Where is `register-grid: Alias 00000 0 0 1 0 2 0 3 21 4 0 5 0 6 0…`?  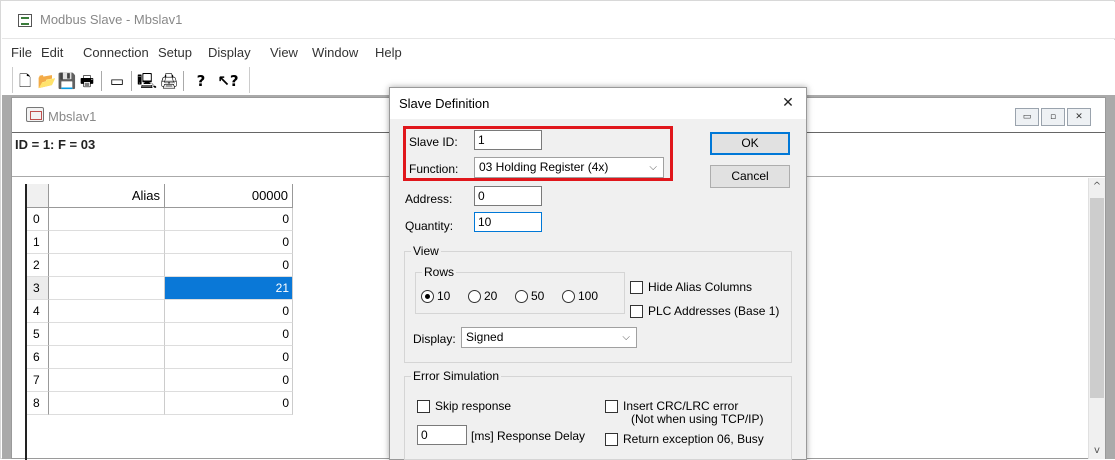
register-grid: Alias 00000 0 0 1 0 2 0 3 21 4 0 5 0 6 0… is located at coordinates (160, 322).